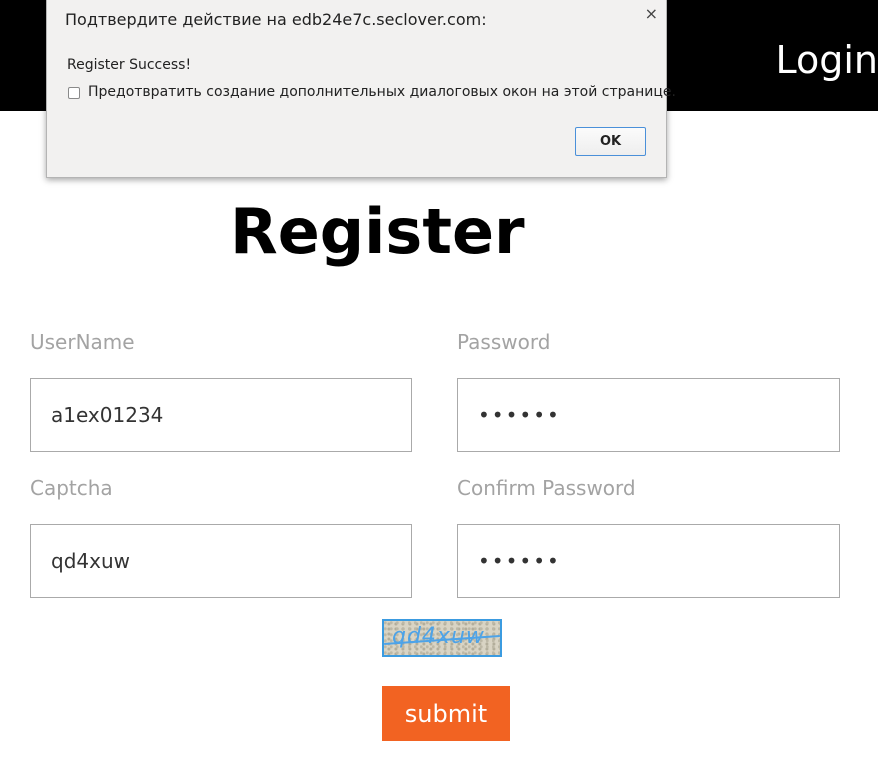  What do you see at coordinates (648, 561) in the screenshot?
I see `confirm-password-input` at bounding box center [648, 561].